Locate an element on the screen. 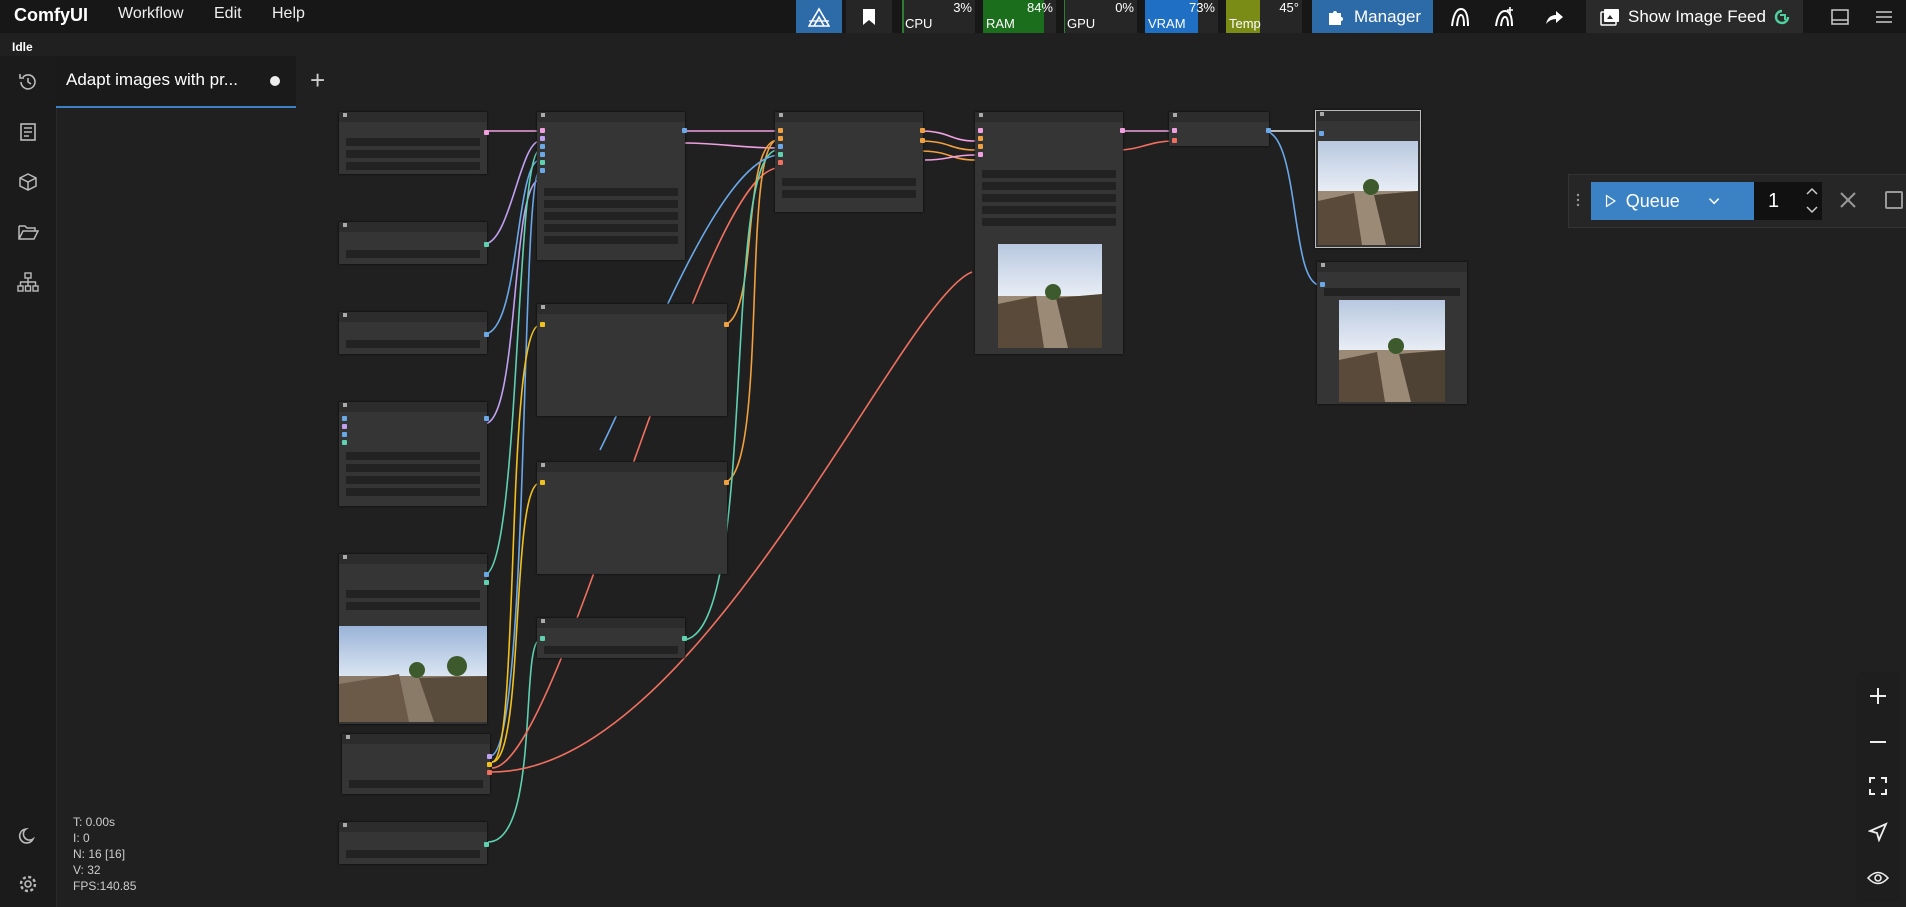 This screenshot has height=907, width=1906. navigation-icon is located at coordinates (1878, 832).